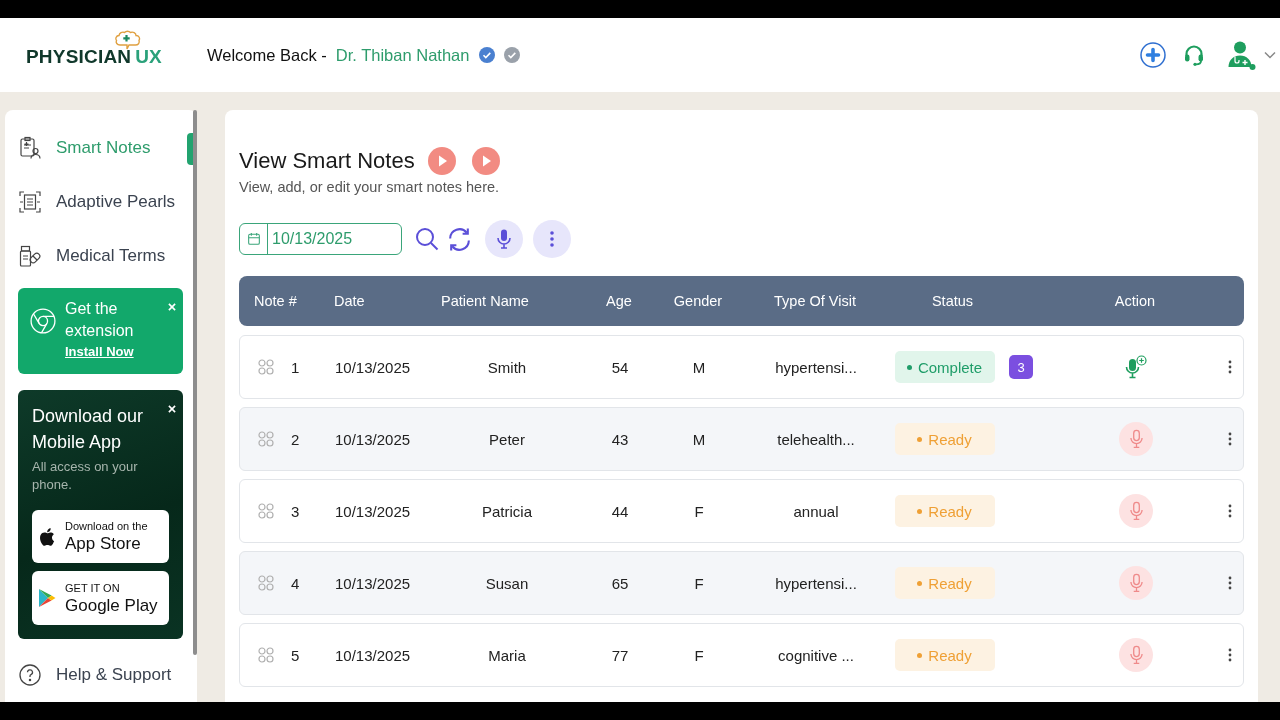 This screenshot has width=1280, height=720. I want to click on column-header: Note #, so click(275, 301).